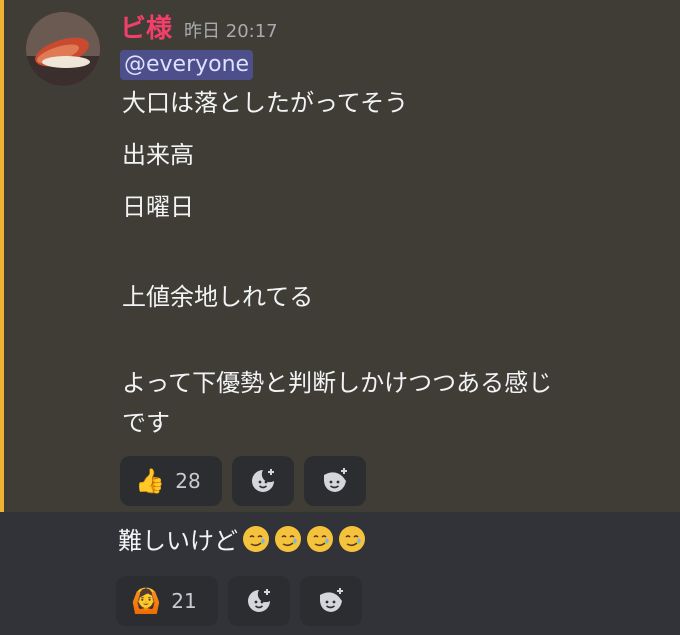 This screenshot has width=680, height=635. I want to click on reaction-bar: 🙆 21, so click(239, 601).